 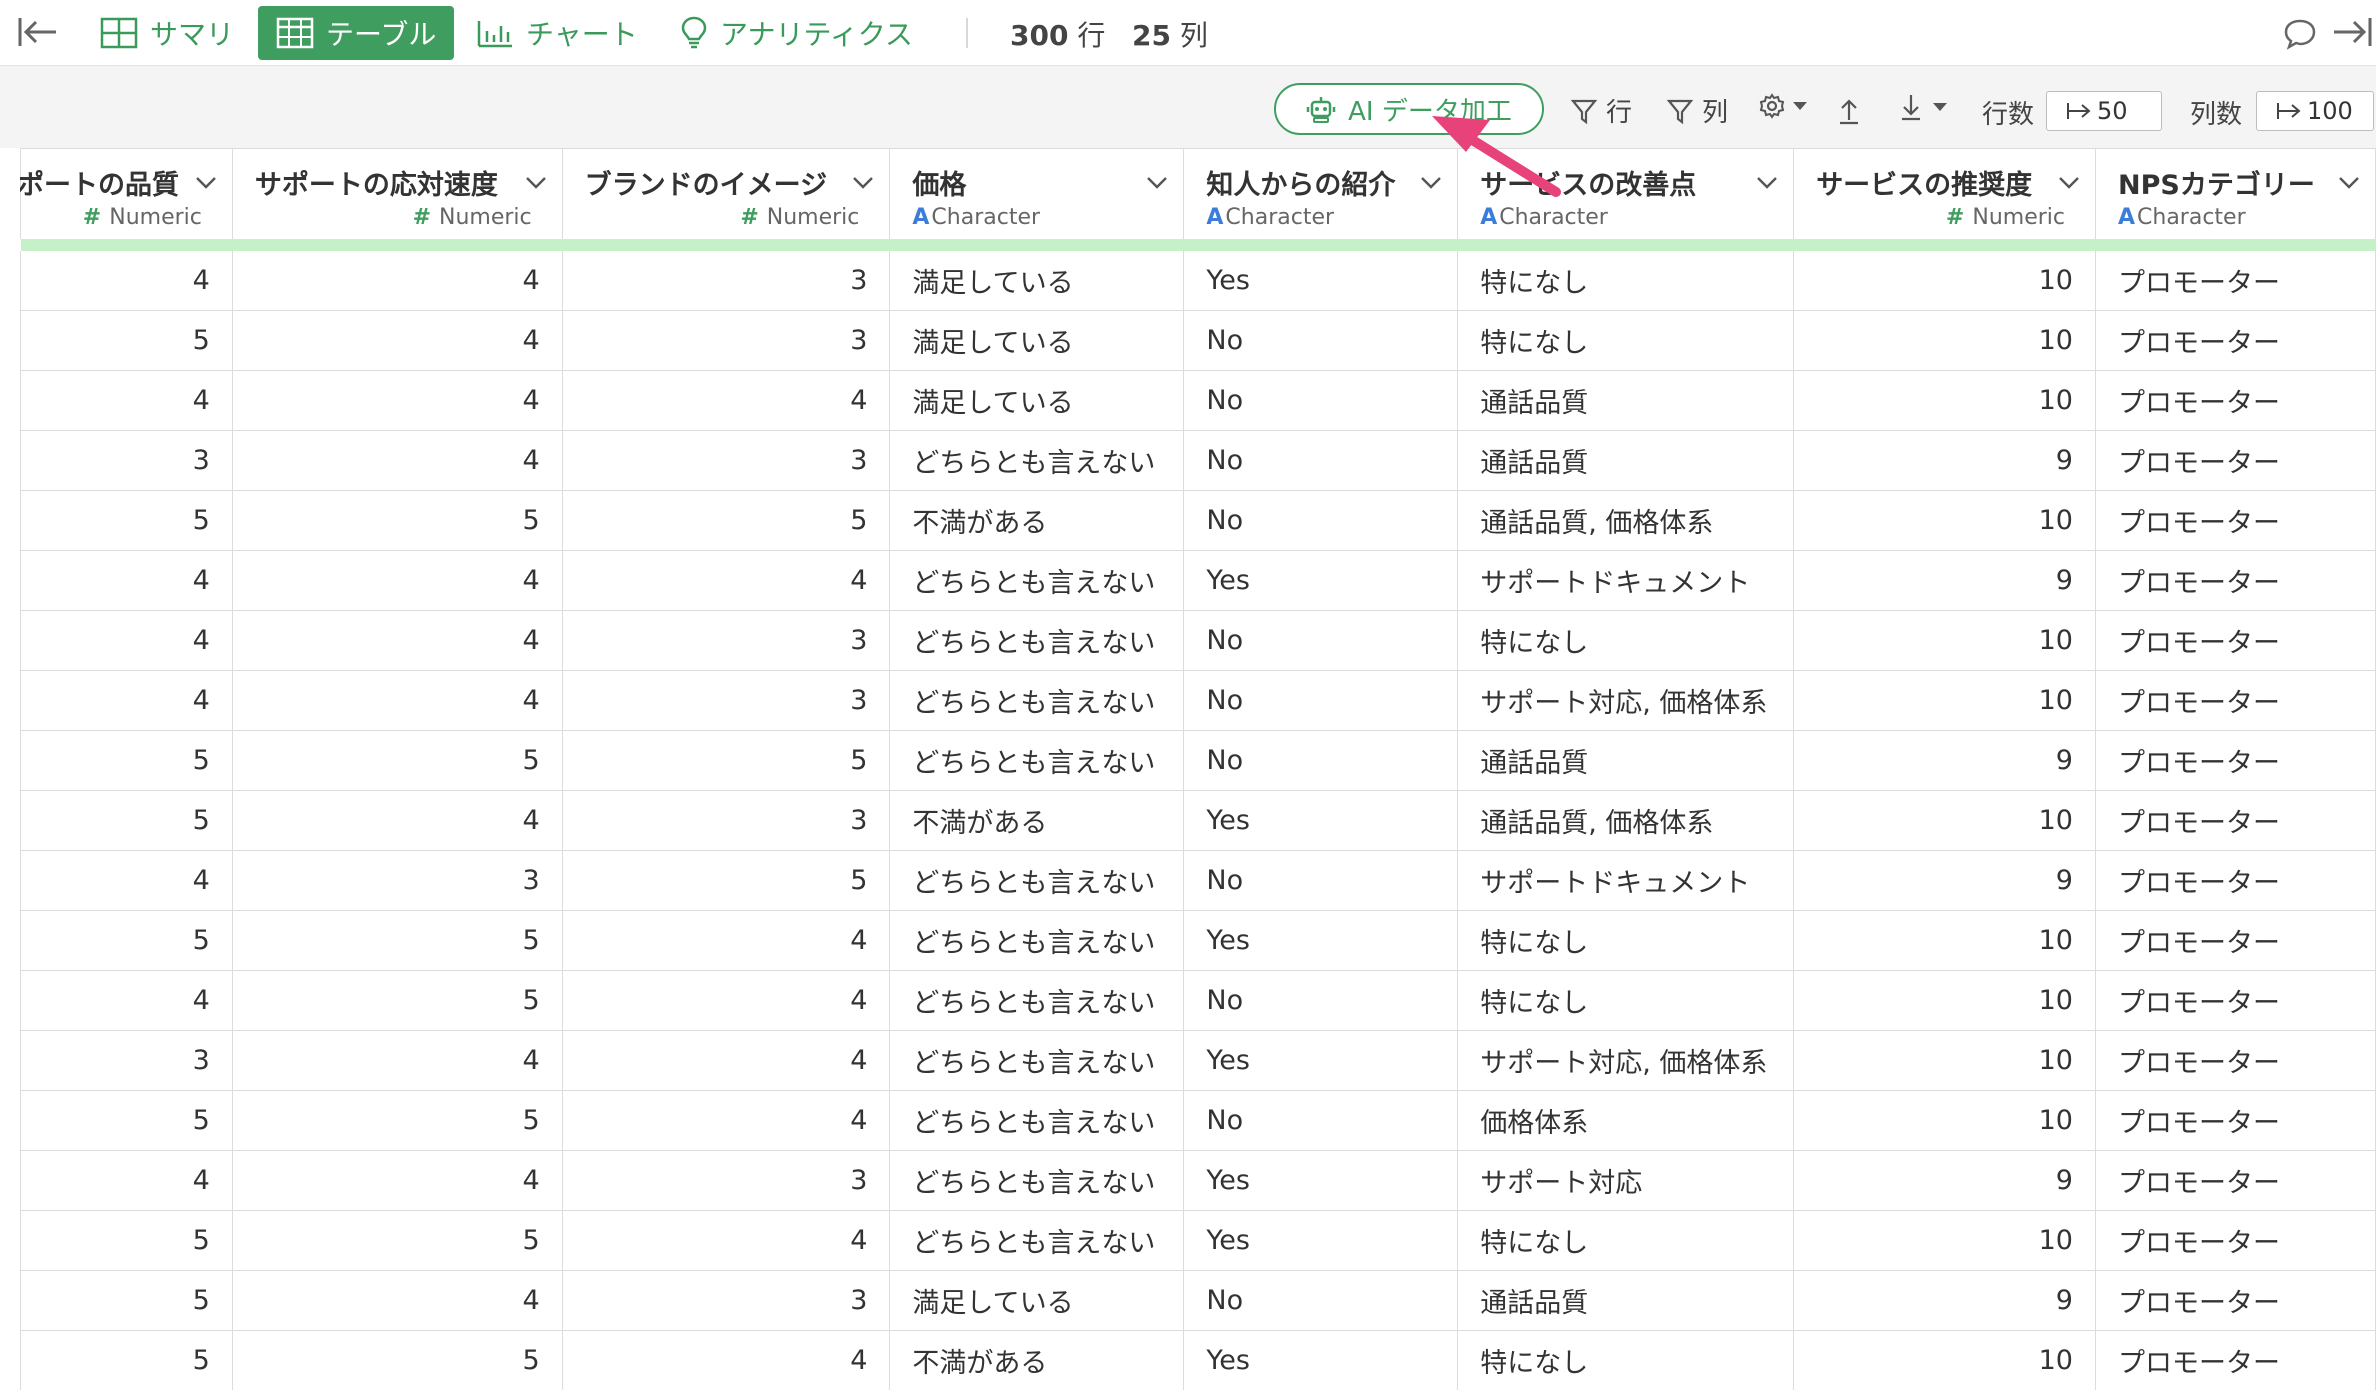 I want to click on column-header: ブランドのイメージ # Numeric, so click(x=726, y=193).